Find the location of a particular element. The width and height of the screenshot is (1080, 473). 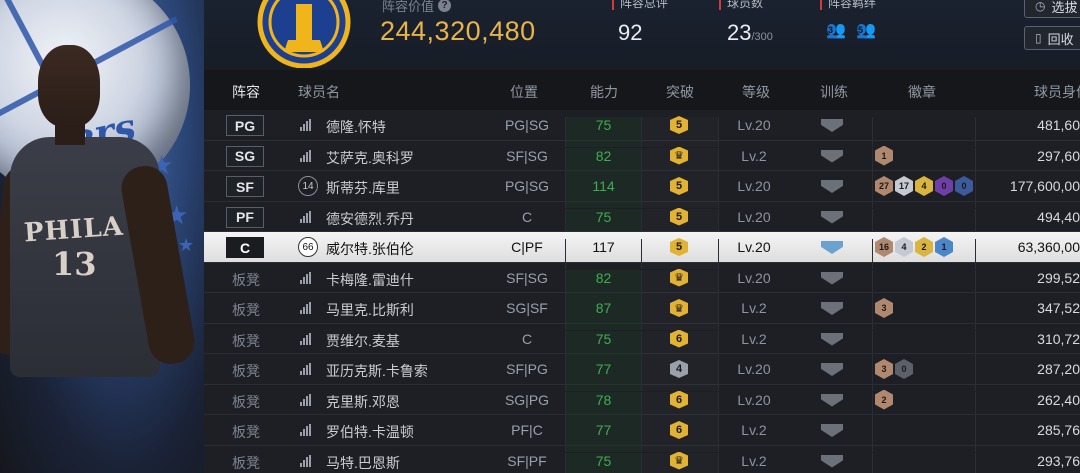

badge-icon: 17 is located at coordinates (904, 186).